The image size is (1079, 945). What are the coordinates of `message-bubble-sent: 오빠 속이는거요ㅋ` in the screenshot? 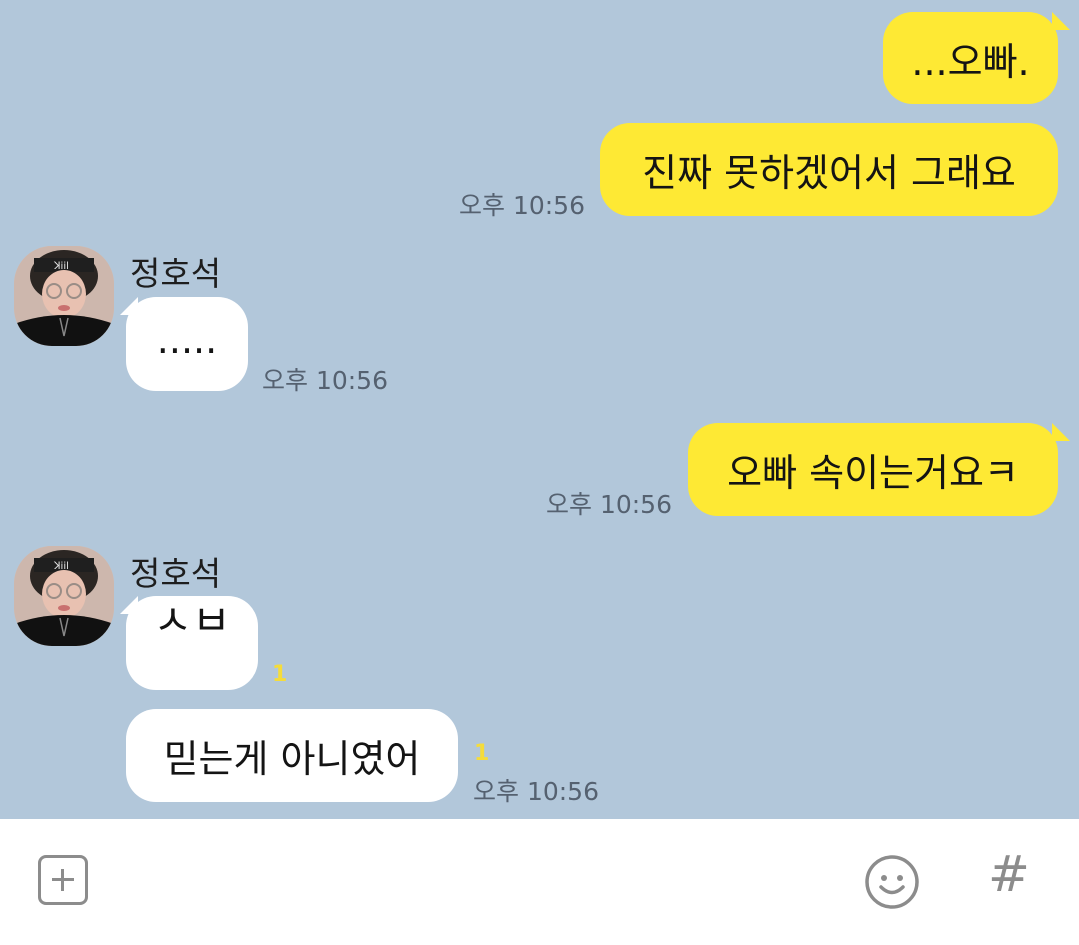 It's located at (873, 469).